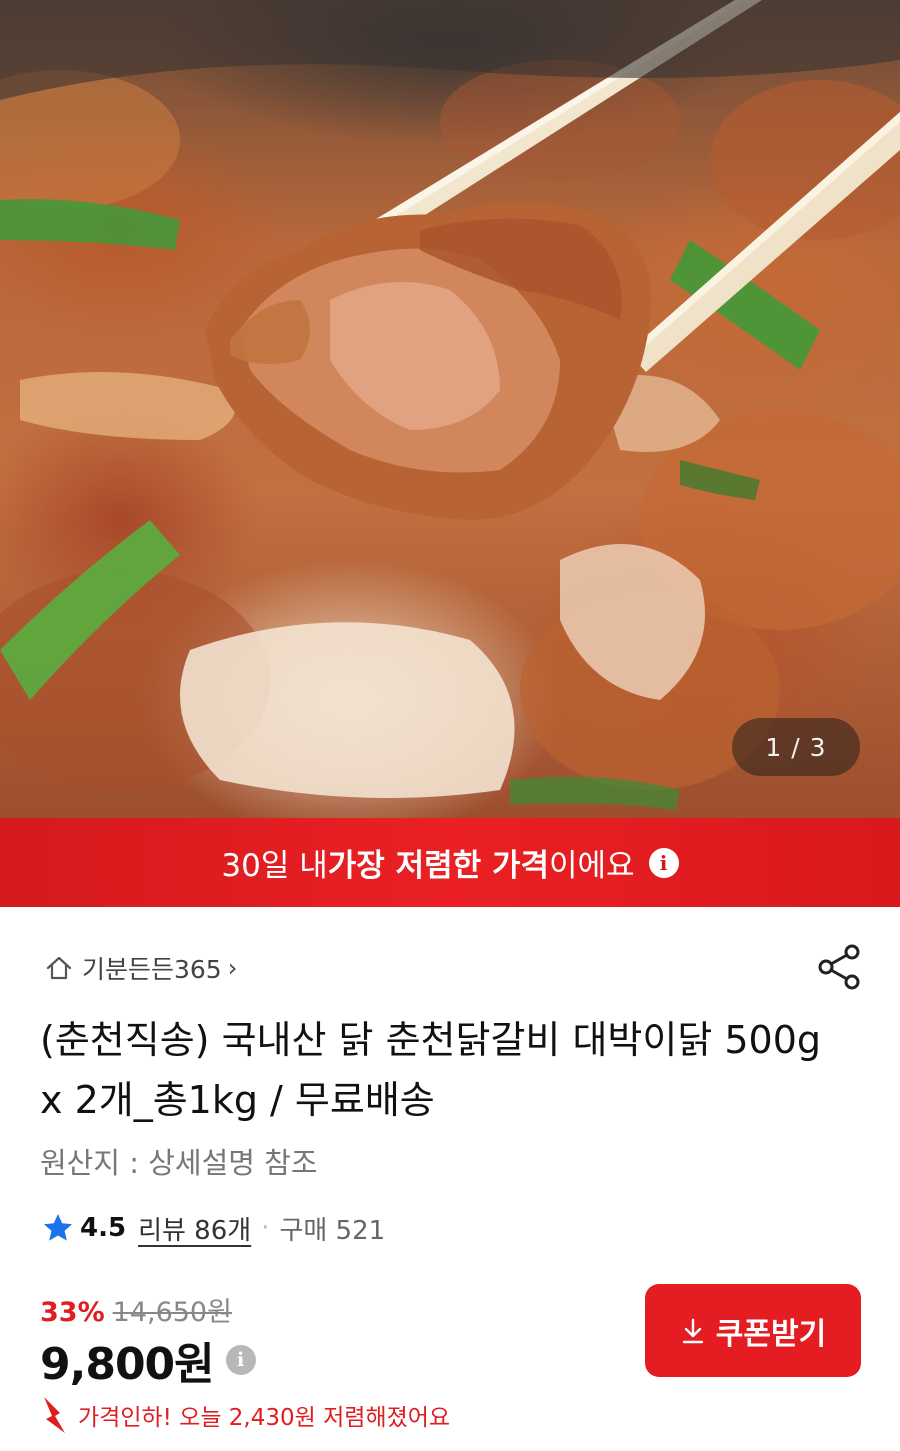  What do you see at coordinates (194, 1228) in the screenshot?
I see `review-count-link: 리뷰 86개` at bounding box center [194, 1228].